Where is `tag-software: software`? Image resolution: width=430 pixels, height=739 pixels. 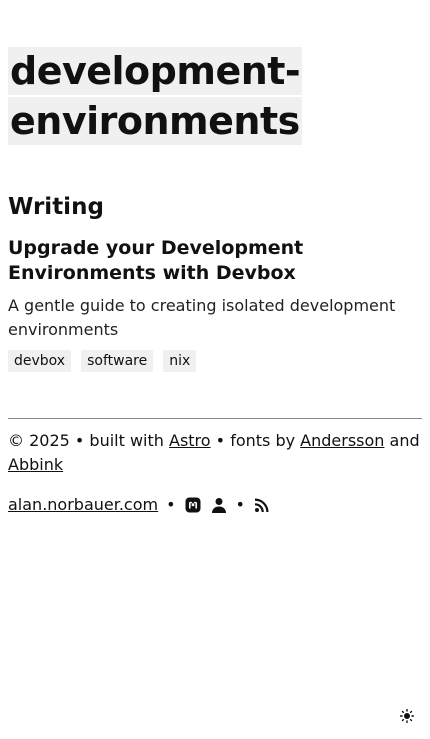 tag-software: software is located at coordinates (117, 361).